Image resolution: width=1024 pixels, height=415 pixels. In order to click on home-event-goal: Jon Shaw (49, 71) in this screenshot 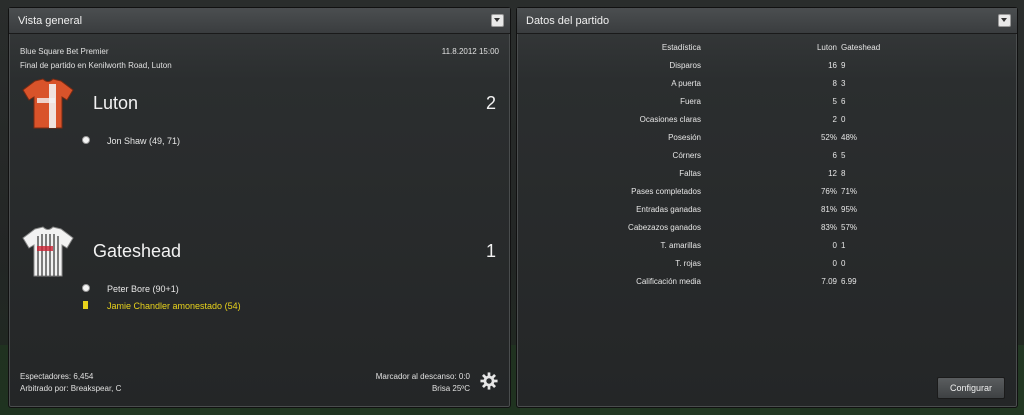, I will do `click(144, 141)`.